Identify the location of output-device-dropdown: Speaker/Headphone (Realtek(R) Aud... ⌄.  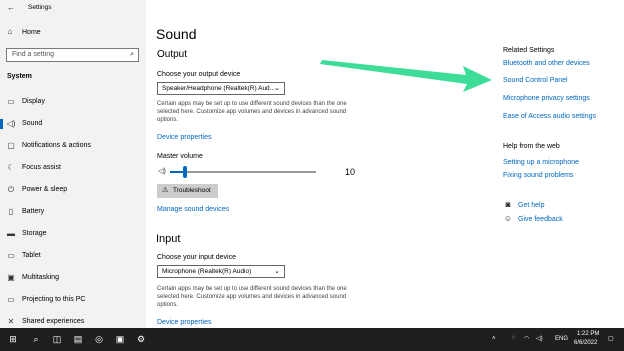
(221, 88).